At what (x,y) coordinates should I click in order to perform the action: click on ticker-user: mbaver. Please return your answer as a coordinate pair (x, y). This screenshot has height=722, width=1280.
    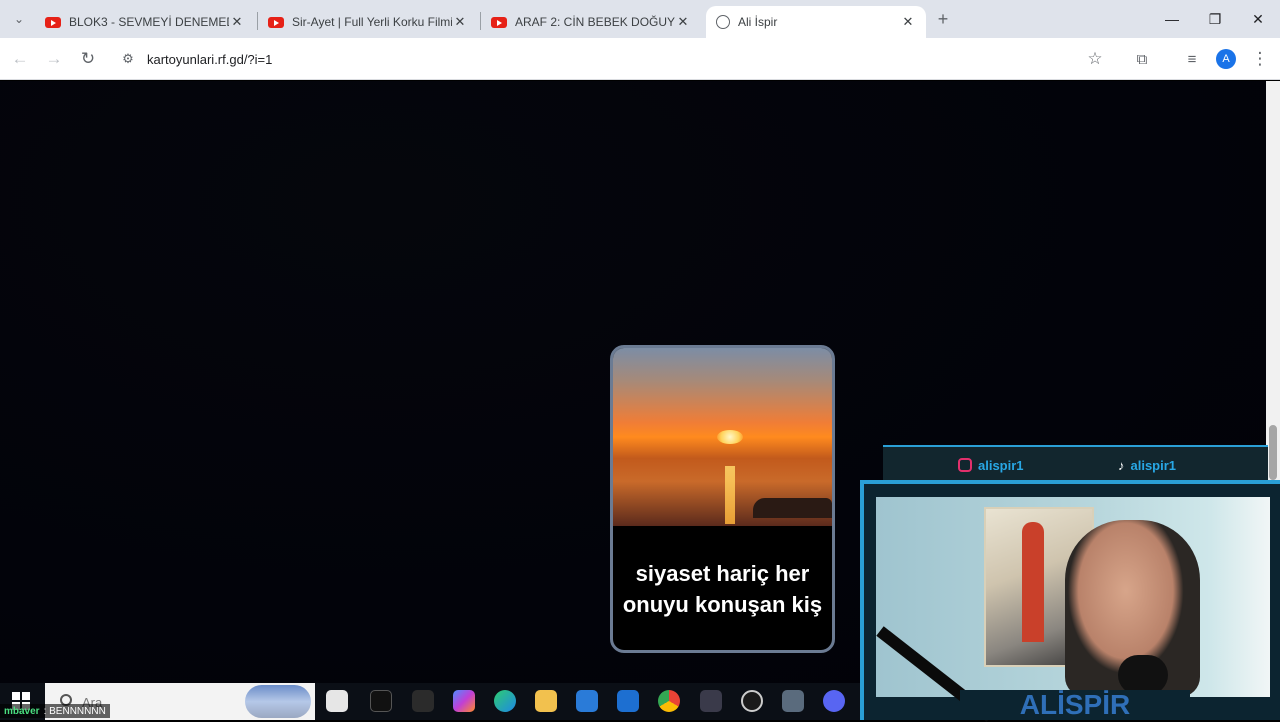
    Looking at the image, I should click on (22, 711).